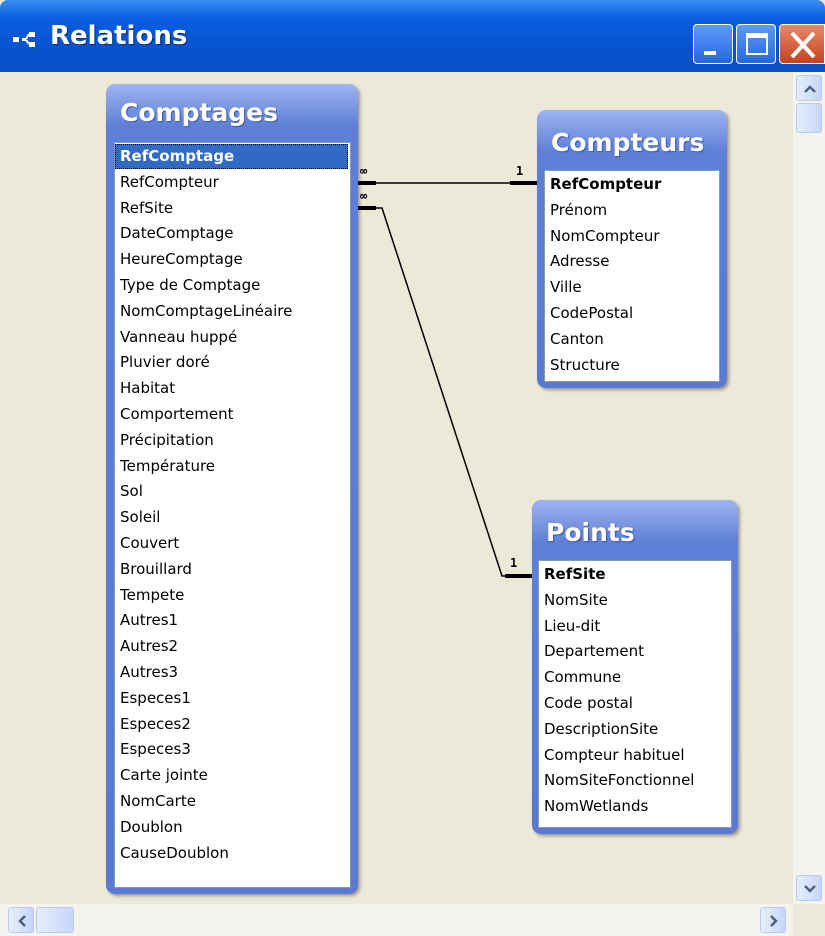 This screenshot has height=936, width=825. What do you see at coordinates (364, 196) in the screenshot?
I see `many-label-site: ∞` at bounding box center [364, 196].